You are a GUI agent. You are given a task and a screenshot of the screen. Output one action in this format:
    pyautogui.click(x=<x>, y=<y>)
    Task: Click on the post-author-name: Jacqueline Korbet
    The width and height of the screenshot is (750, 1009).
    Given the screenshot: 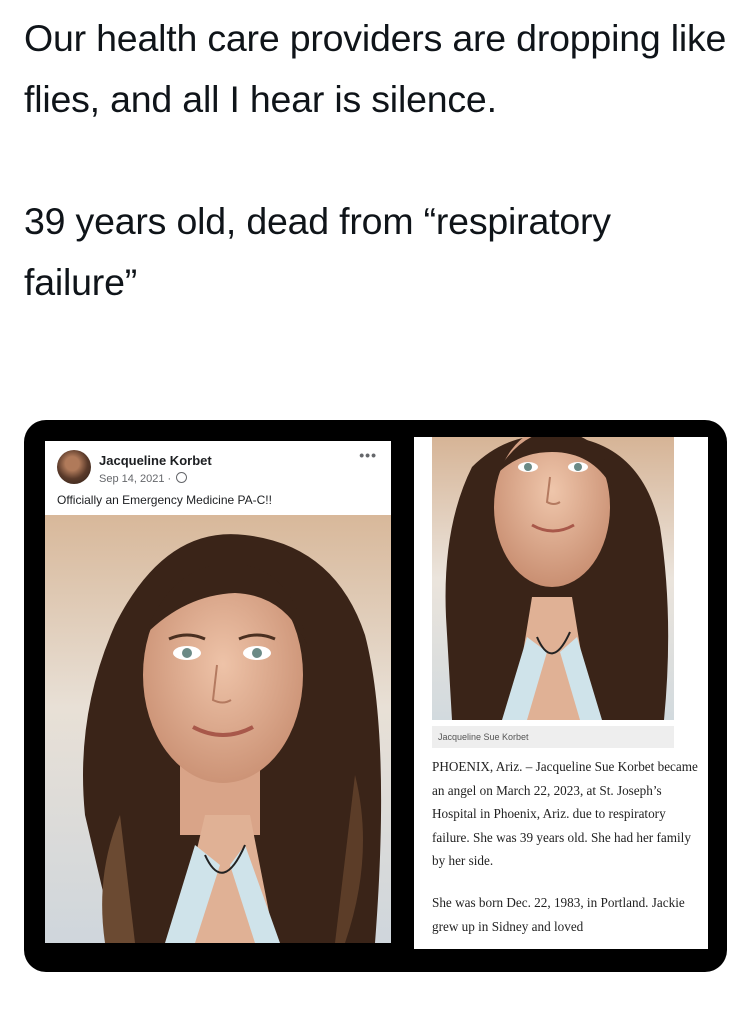 What is the action you would take?
    pyautogui.click(x=155, y=460)
    